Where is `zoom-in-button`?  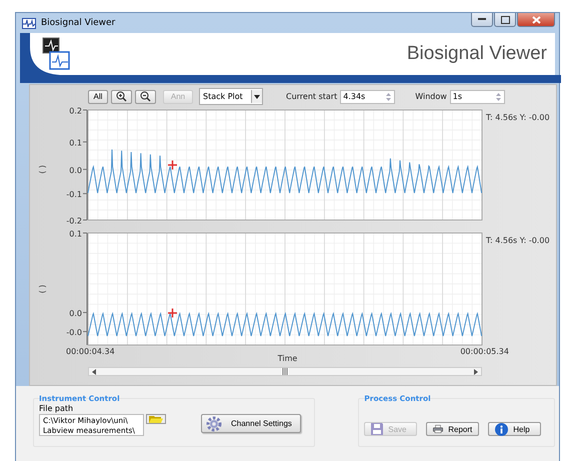 zoom-in-button is located at coordinates (121, 97).